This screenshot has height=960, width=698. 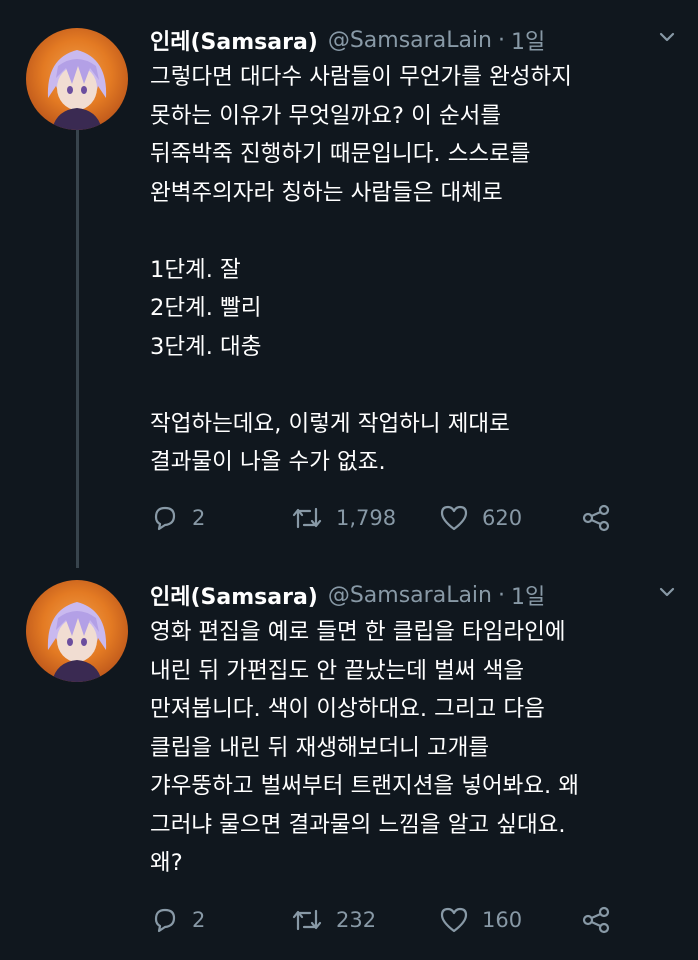 I want to click on tweet-text-line: 내린 뒤 가편집도 안 끝났는데 벌써 색을, so click(x=337, y=670).